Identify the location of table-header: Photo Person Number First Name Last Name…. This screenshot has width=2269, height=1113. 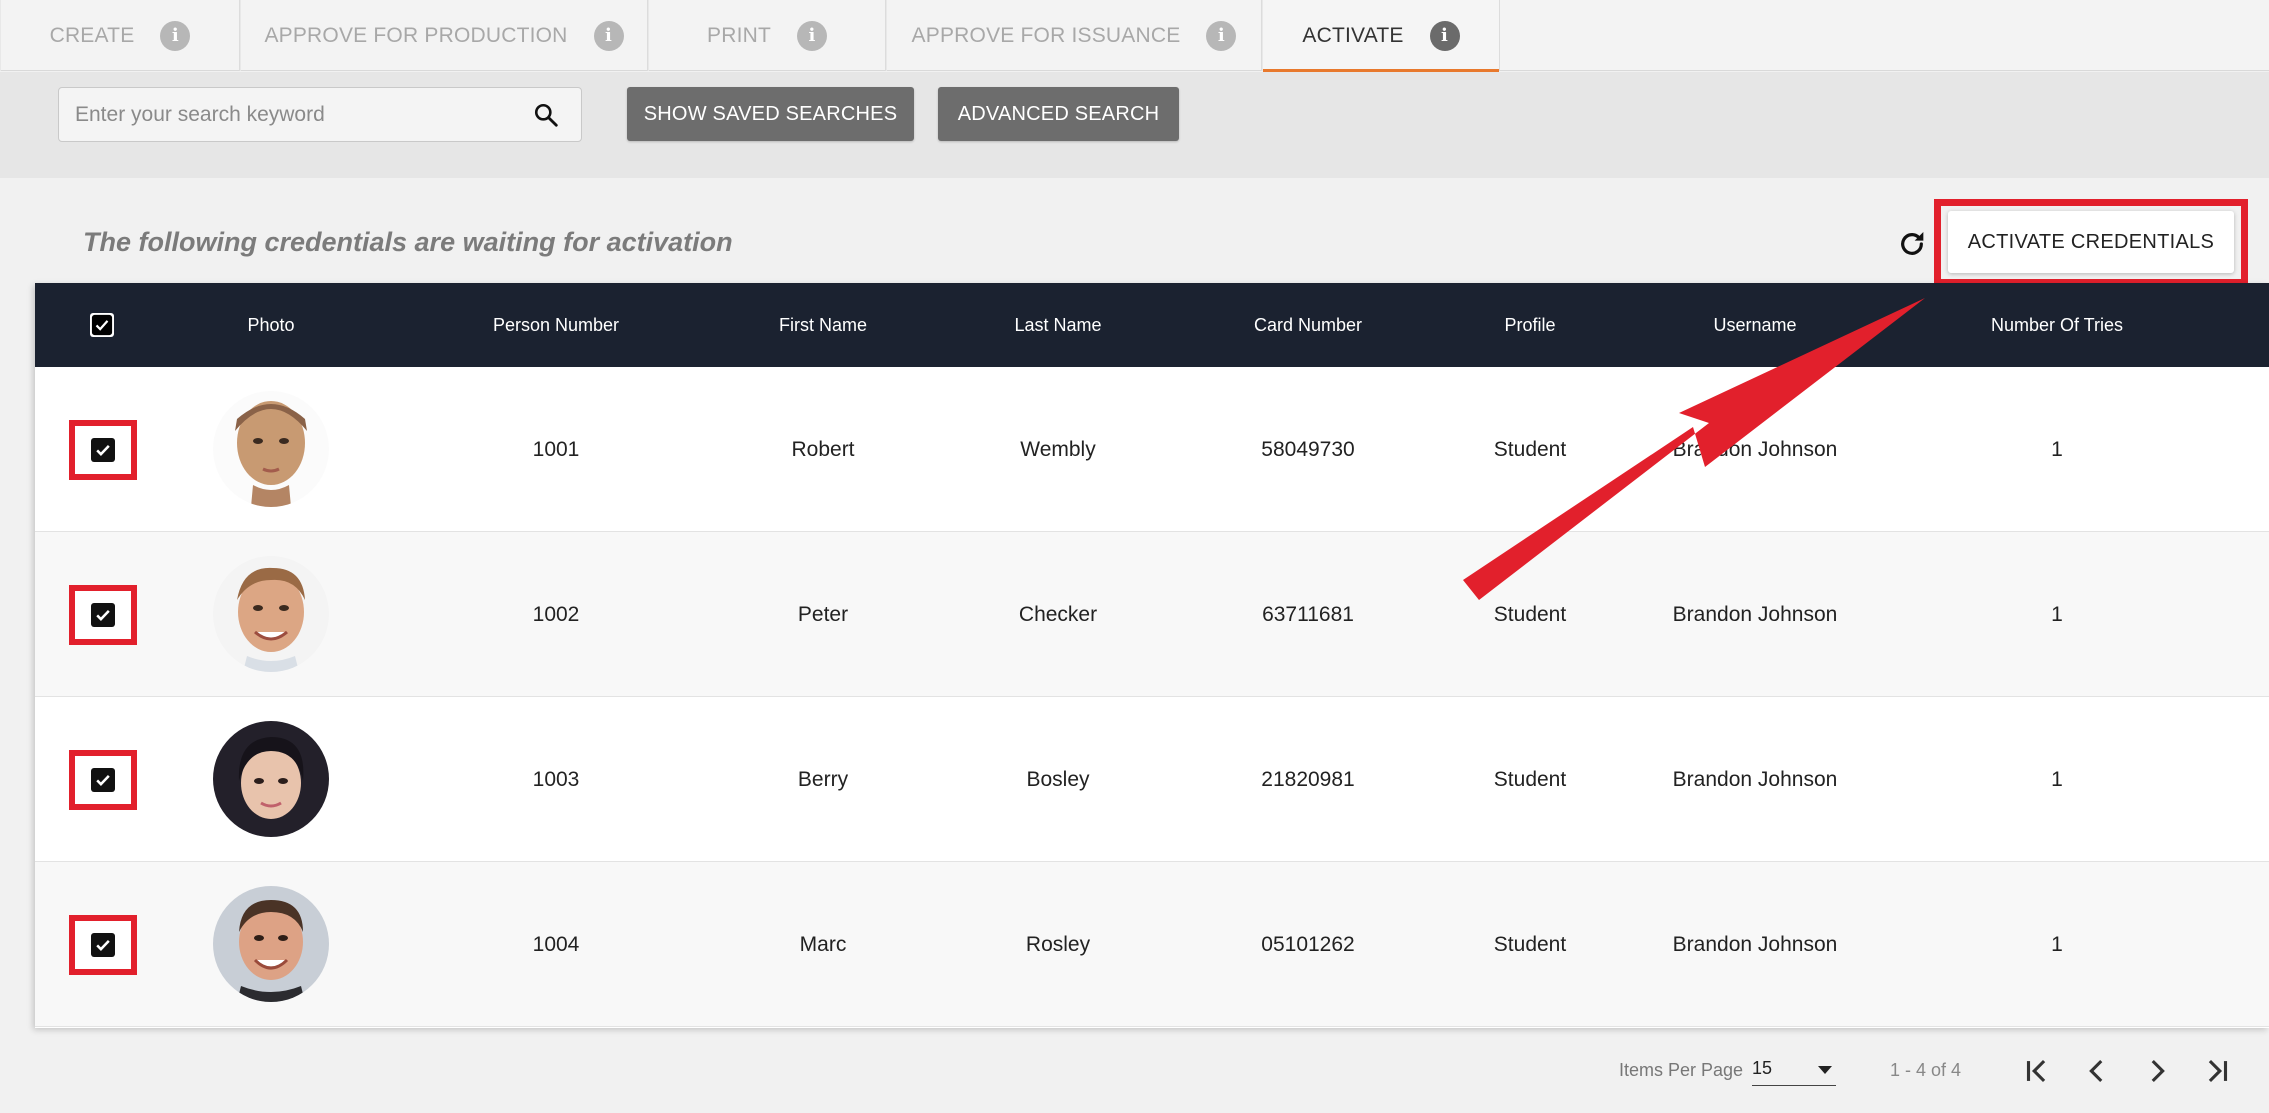
(1152, 325).